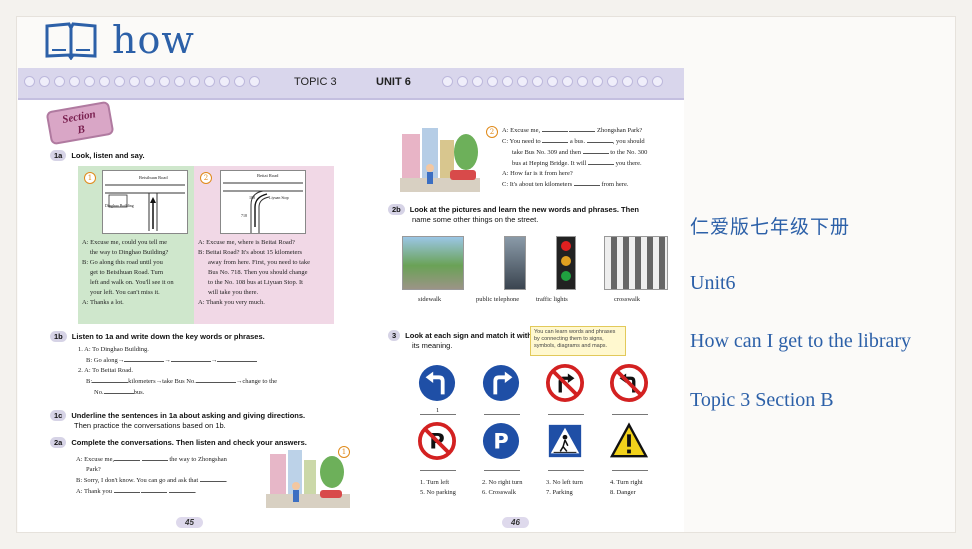  Describe the element at coordinates (189, 522) in the screenshot. I see `page-number-left: 45` at that location.